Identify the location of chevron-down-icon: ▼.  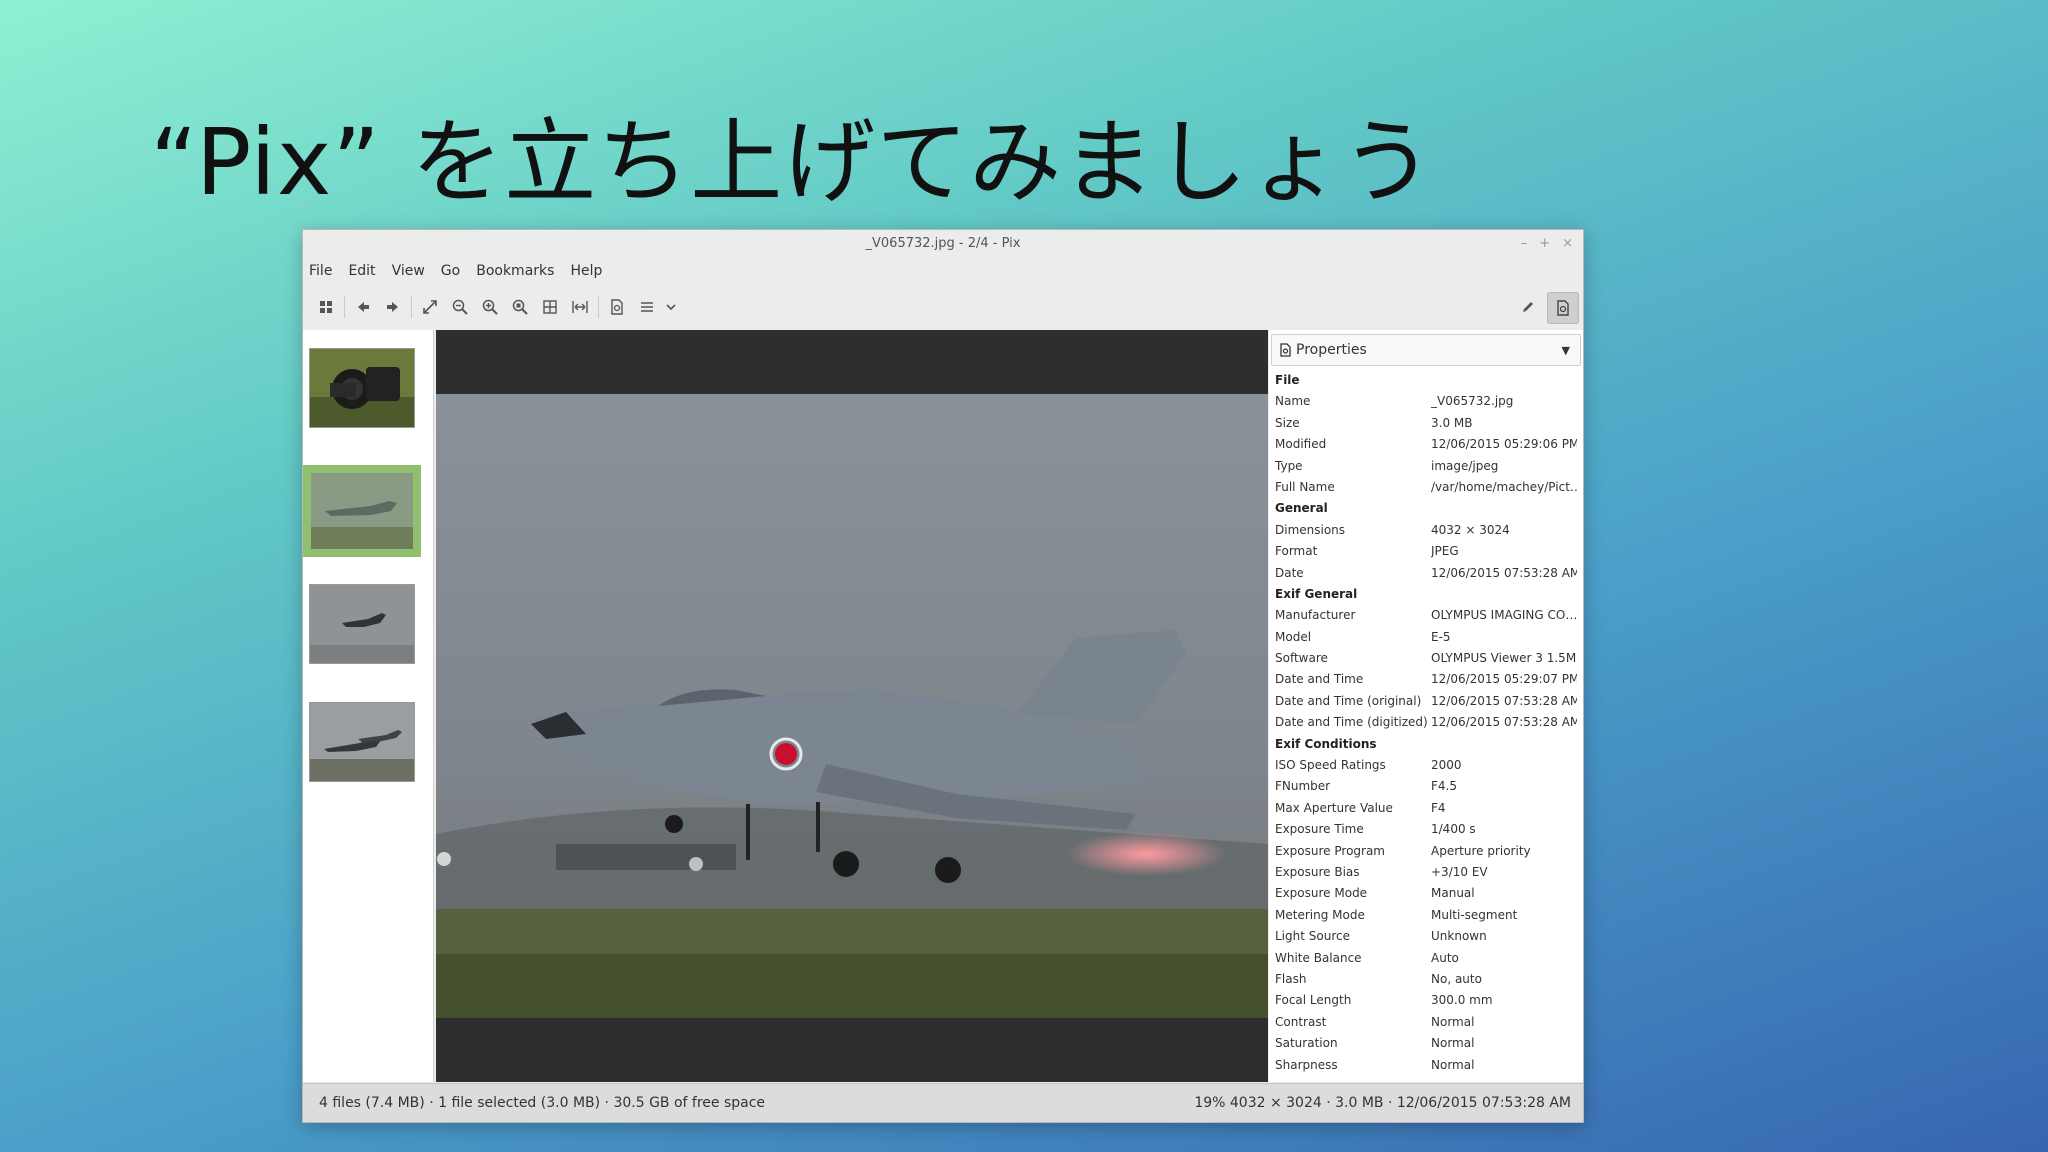
(1565, 350).